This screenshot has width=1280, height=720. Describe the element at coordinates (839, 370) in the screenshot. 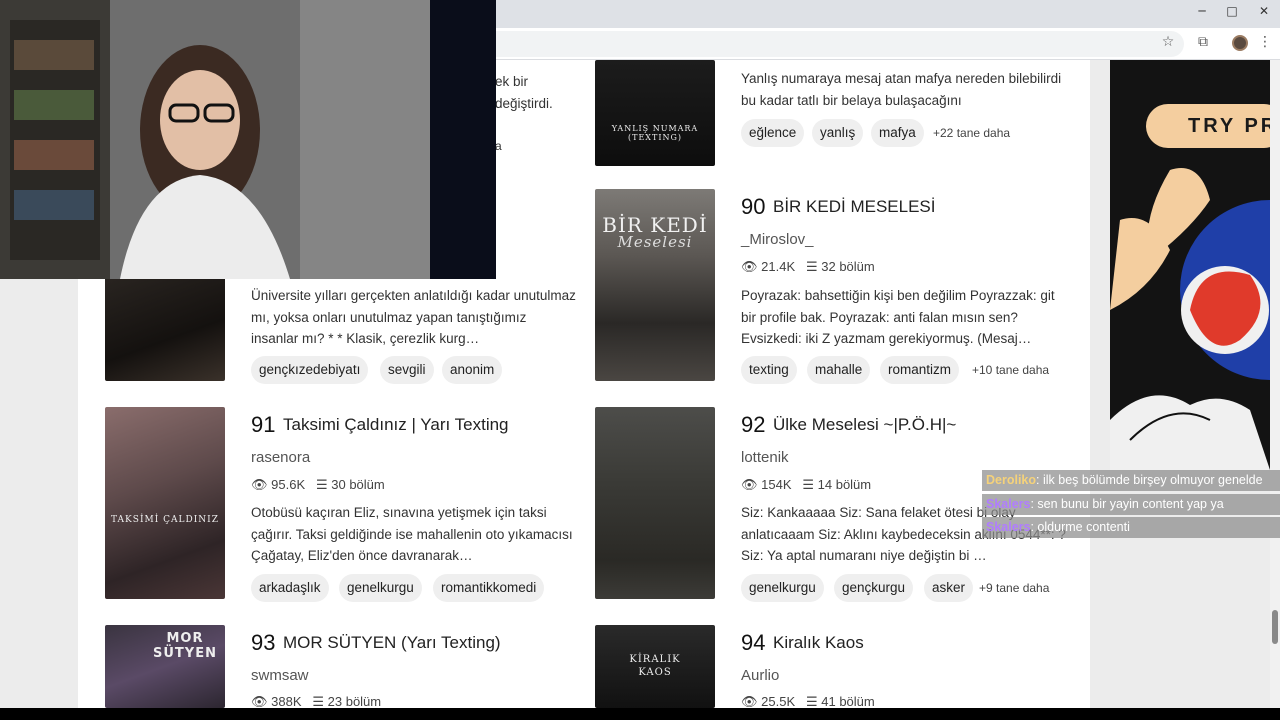

I see `story-tag: mahalle` at that location.